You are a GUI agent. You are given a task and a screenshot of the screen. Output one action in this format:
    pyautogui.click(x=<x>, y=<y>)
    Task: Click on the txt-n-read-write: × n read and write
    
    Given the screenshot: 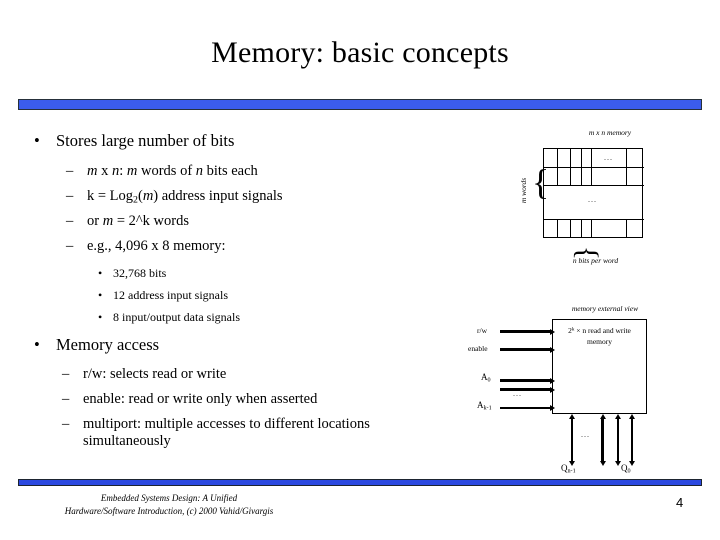 What is the action you would take?
    pyautogui.click(x=602, y=330)
    